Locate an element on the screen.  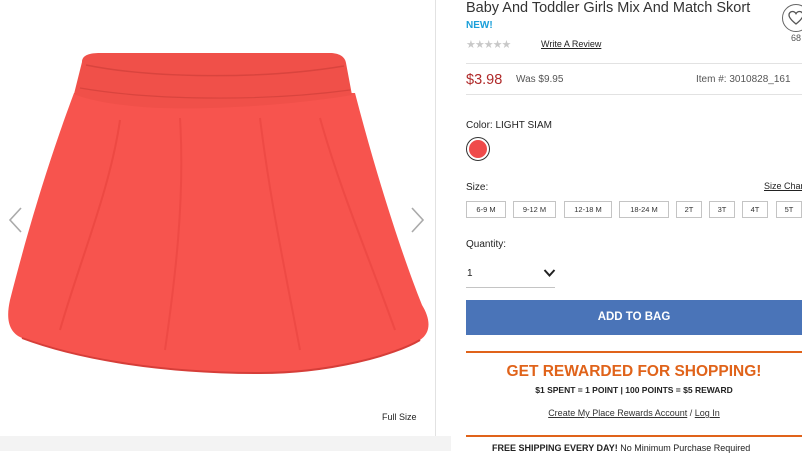
full-size-link: Full Size is located at coordinates (399, 417).